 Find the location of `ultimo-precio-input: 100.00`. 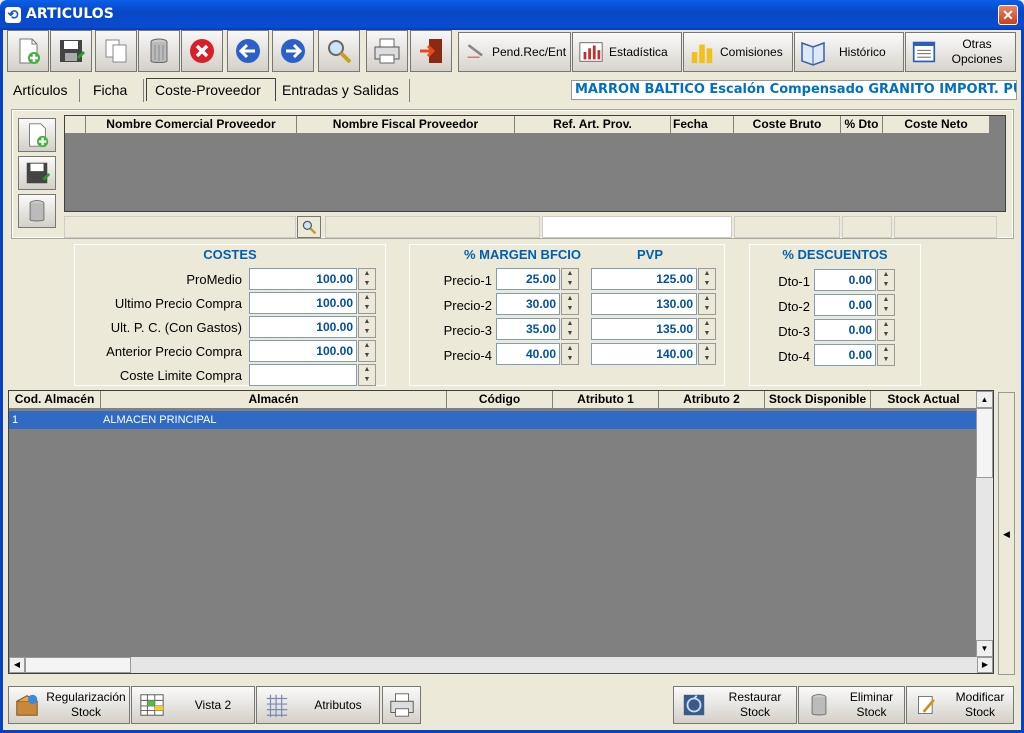

ultimo-precio-input: 100.00 is located at coordinates (303, 303).